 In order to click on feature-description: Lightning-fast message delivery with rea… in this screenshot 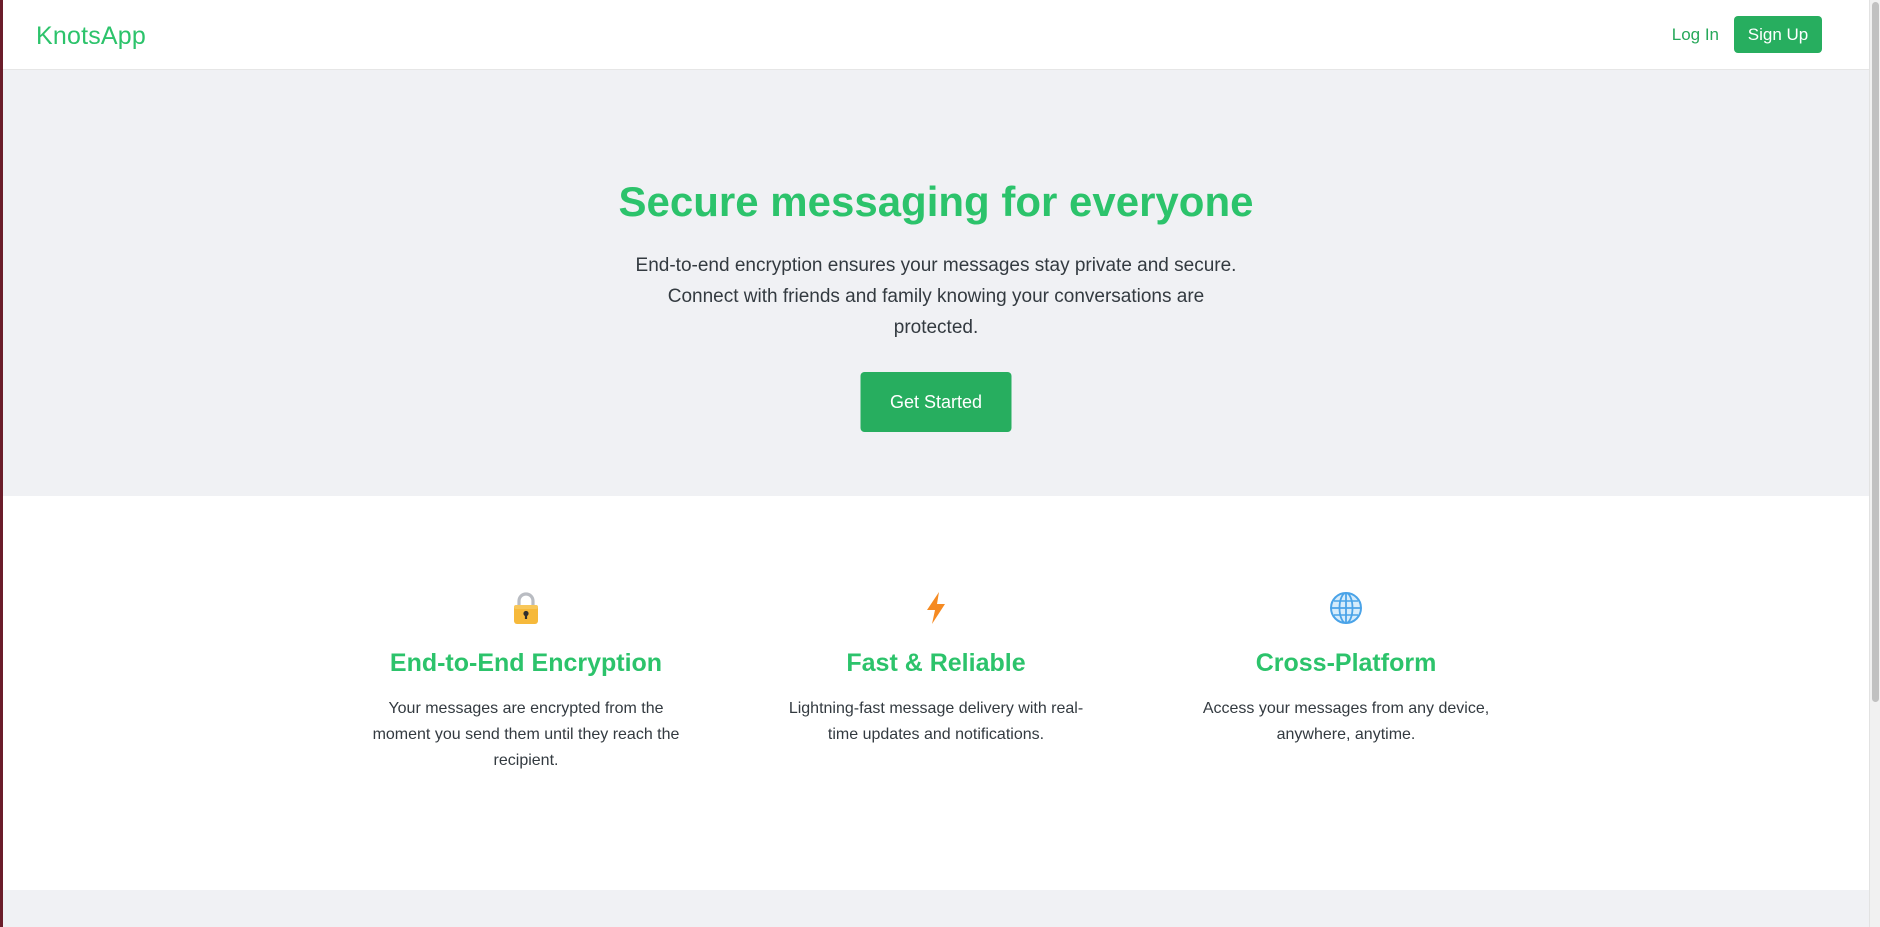, I will do `click(936, 721)`.